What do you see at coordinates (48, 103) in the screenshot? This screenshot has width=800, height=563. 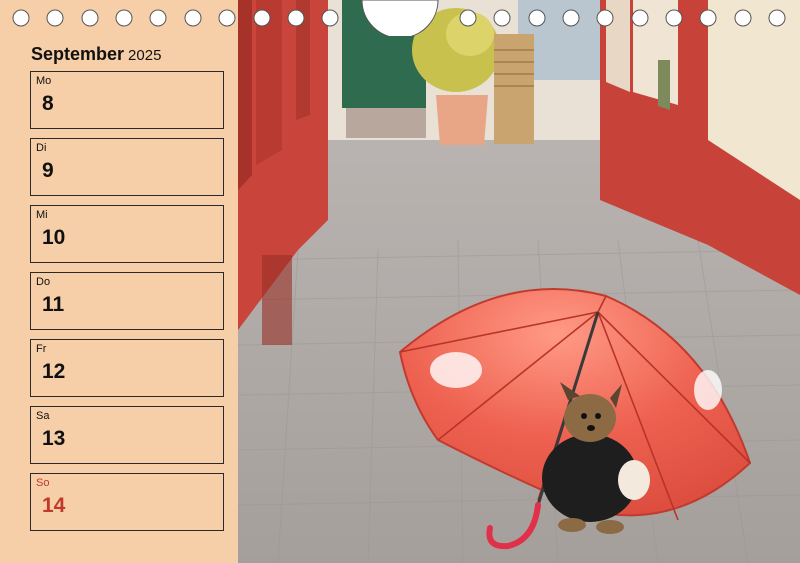 I see `day-number: 8` at bounding box center [48, 103].